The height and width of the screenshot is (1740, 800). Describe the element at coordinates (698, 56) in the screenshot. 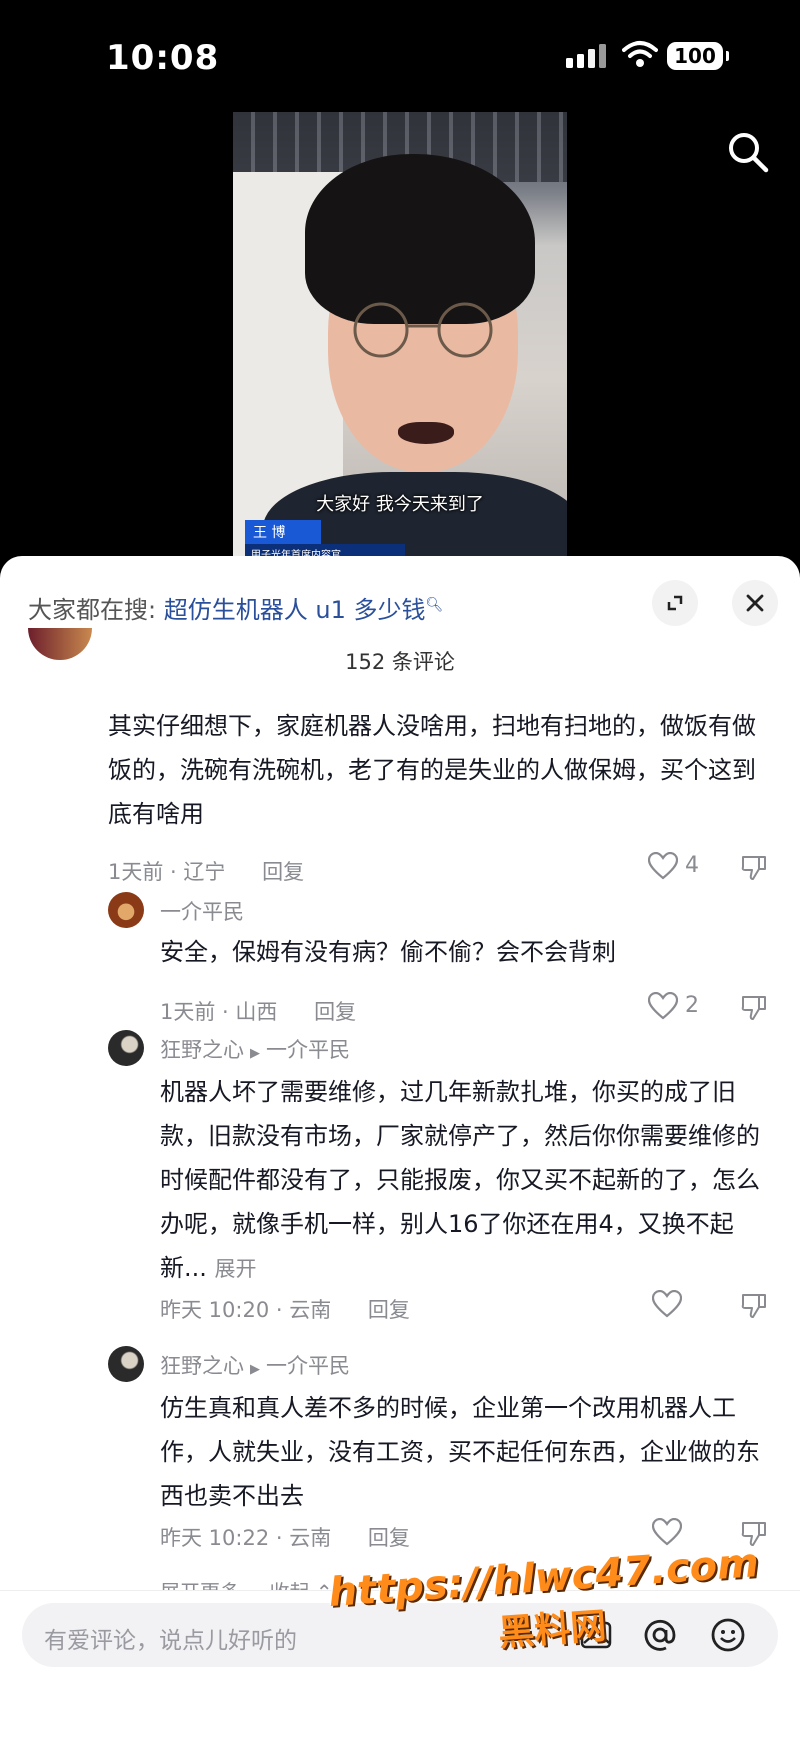

I see `battery-indicator: 100` at that location.